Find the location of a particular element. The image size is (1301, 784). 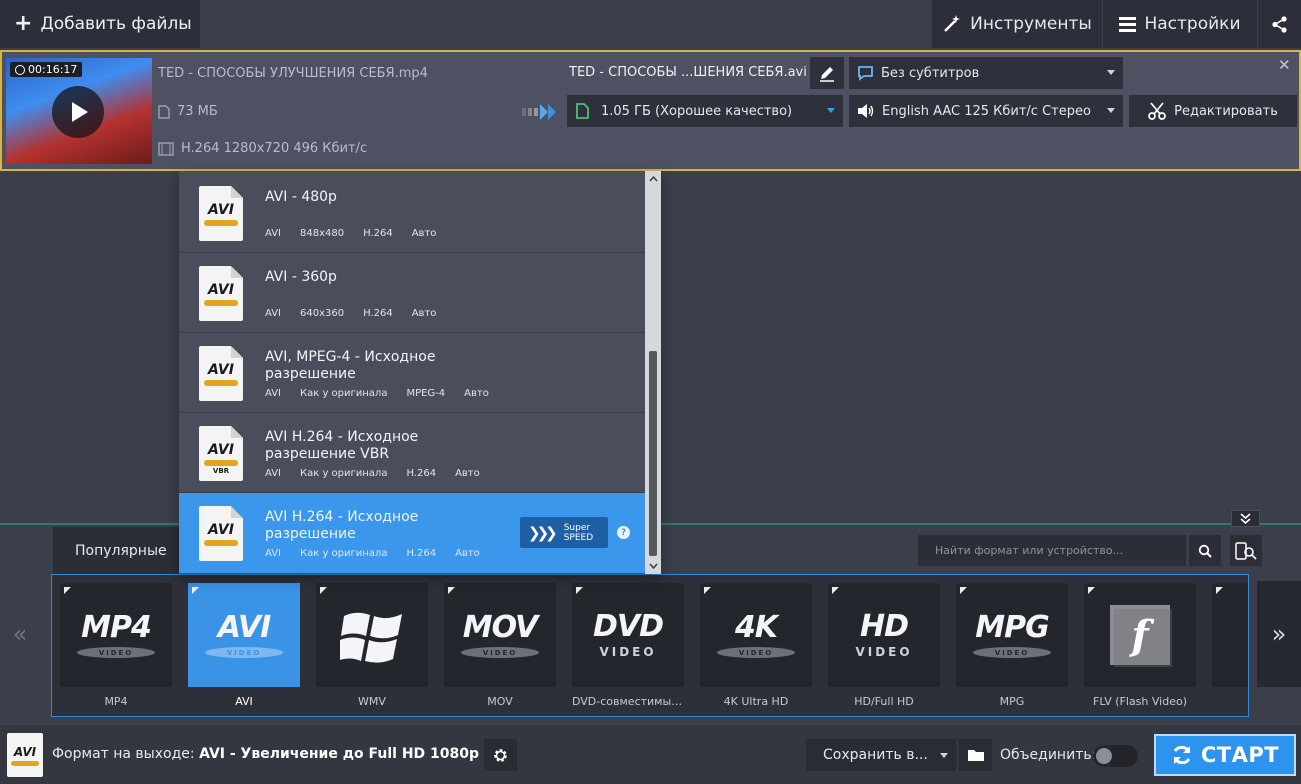

output-filename: TED - СПОСОБЫ ...ШЕНИЯ СЕБЯ.avi is located at coordinates (688, 72).